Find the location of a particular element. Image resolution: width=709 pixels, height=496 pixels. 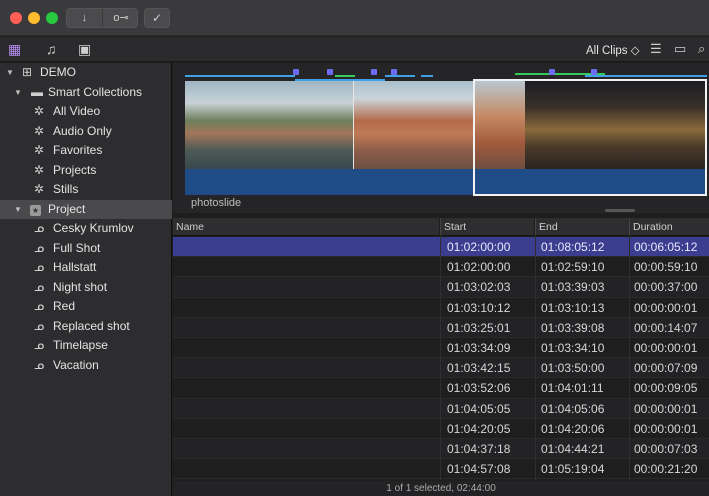

column-header-duration: Duration is located at coordinates (669, 227).